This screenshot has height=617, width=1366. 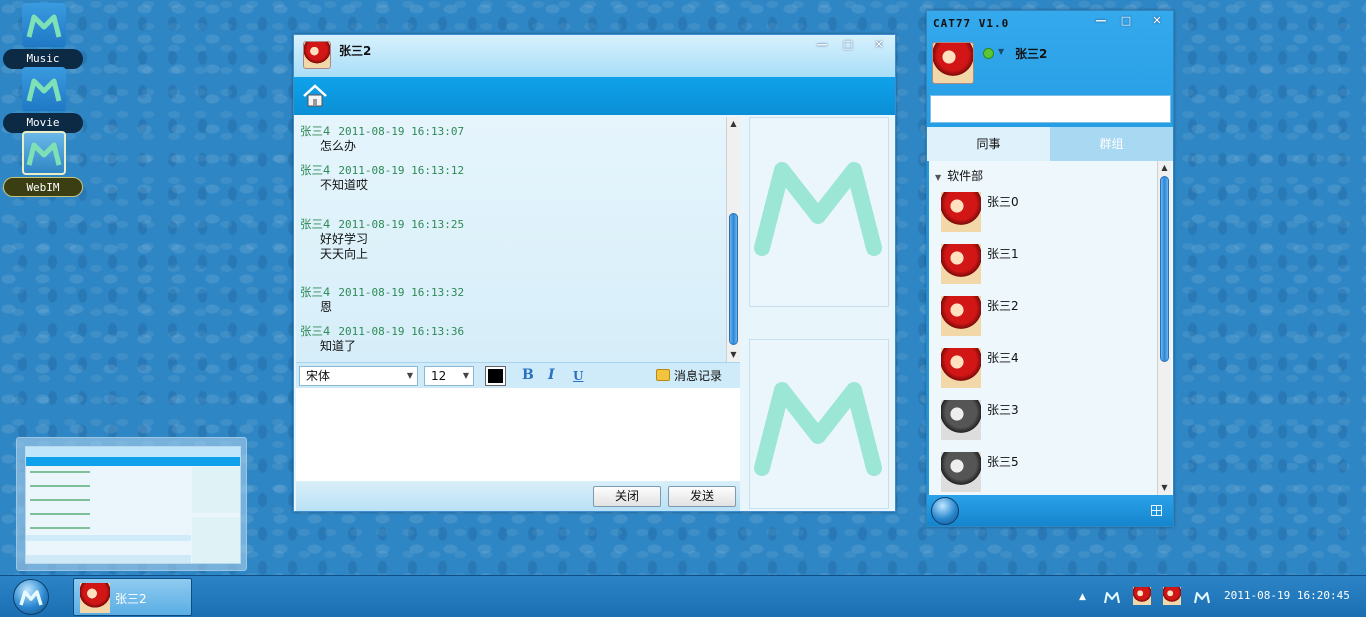 I want to click on desktop-icon-label: WebIM, so click(x=43, y=187).